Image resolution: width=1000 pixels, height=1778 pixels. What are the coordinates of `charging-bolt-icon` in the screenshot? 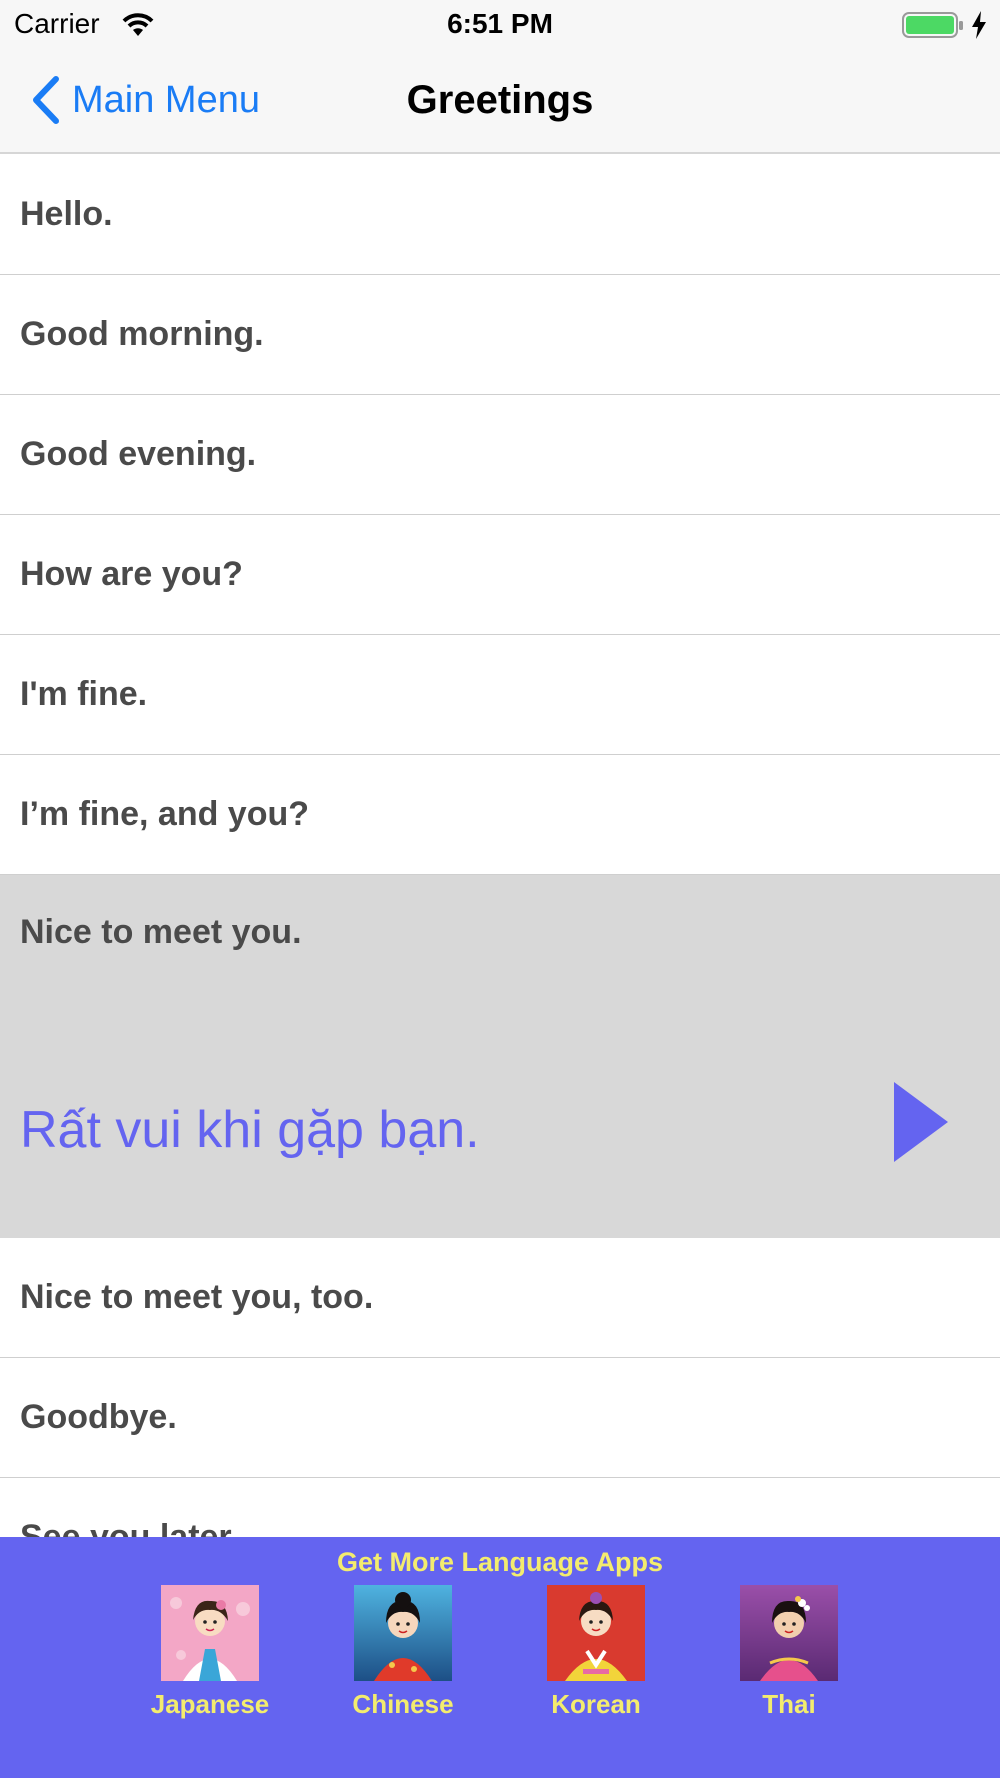 It's located at (979, 25).